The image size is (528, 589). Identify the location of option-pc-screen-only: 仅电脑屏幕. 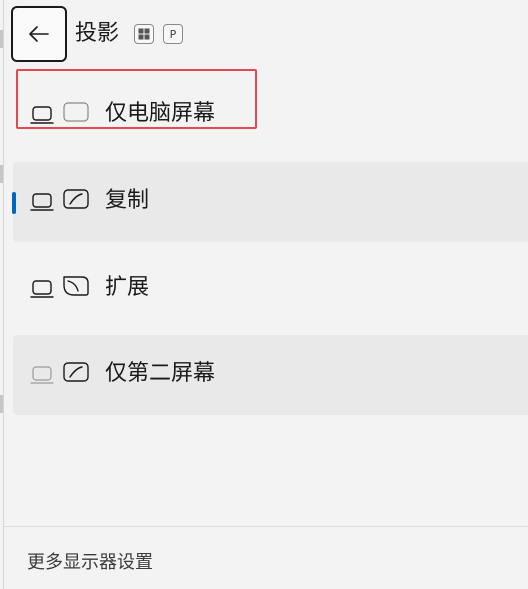
(270, 112).